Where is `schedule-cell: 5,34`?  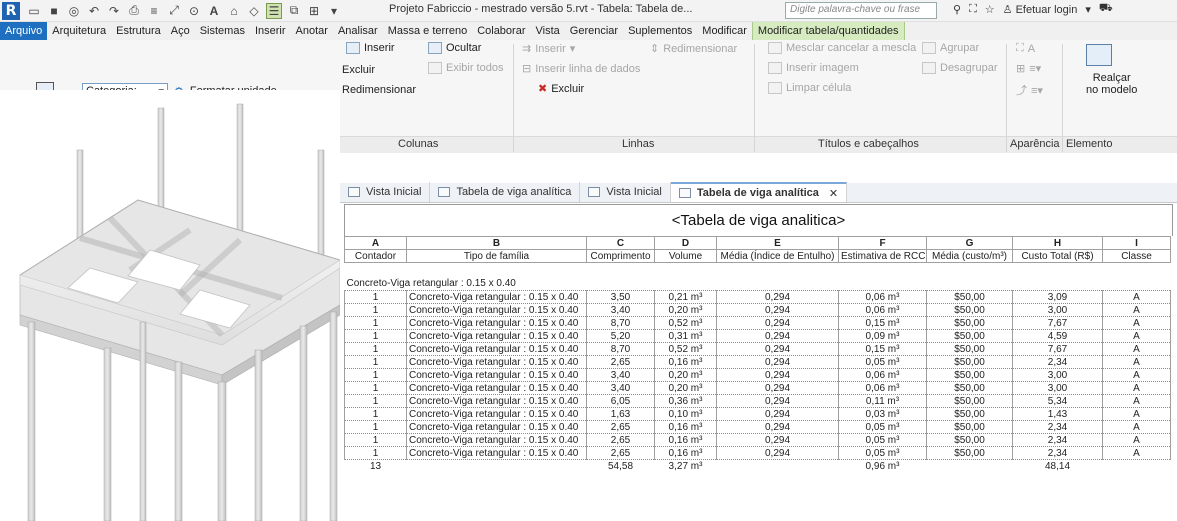 schedule-cell: 5,34 is located at coordinates (1057, 401).